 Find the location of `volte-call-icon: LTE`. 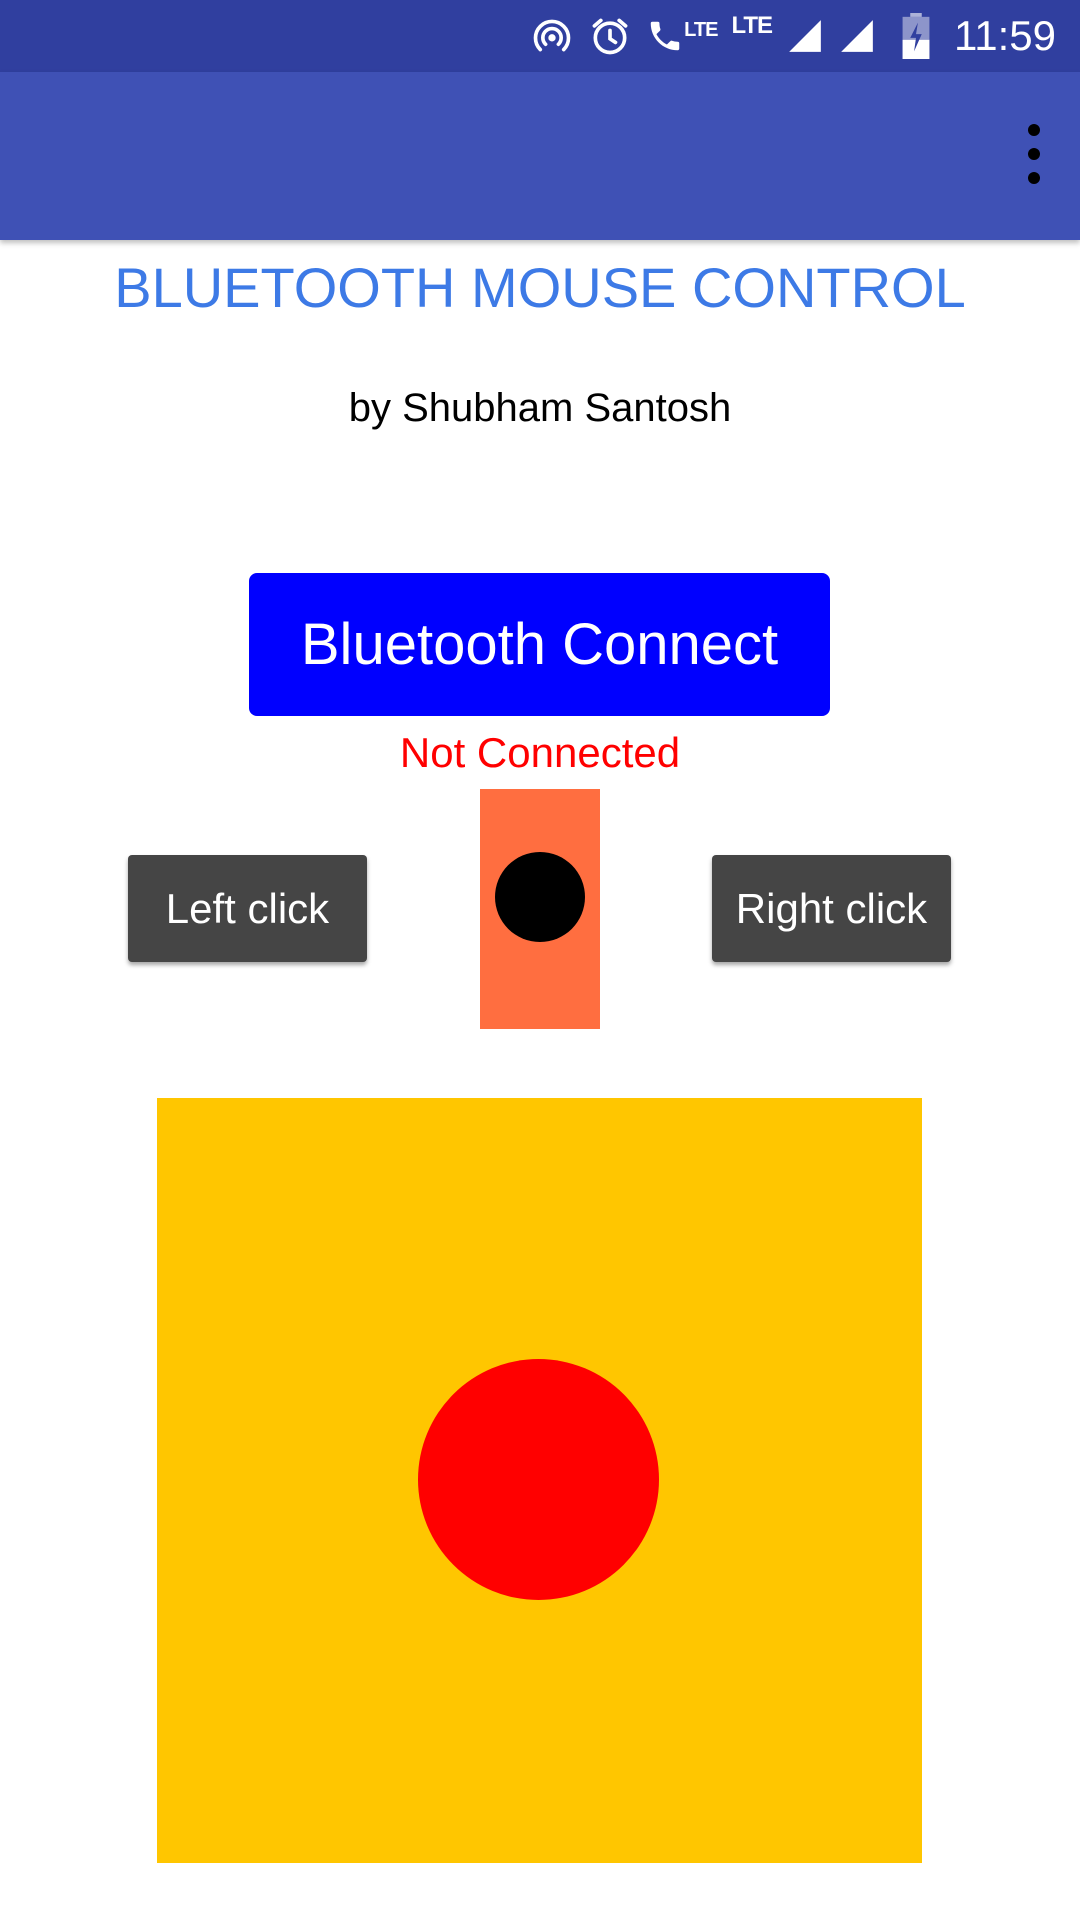

volte-call-icon: LTE is located at coordinates (682, 36).